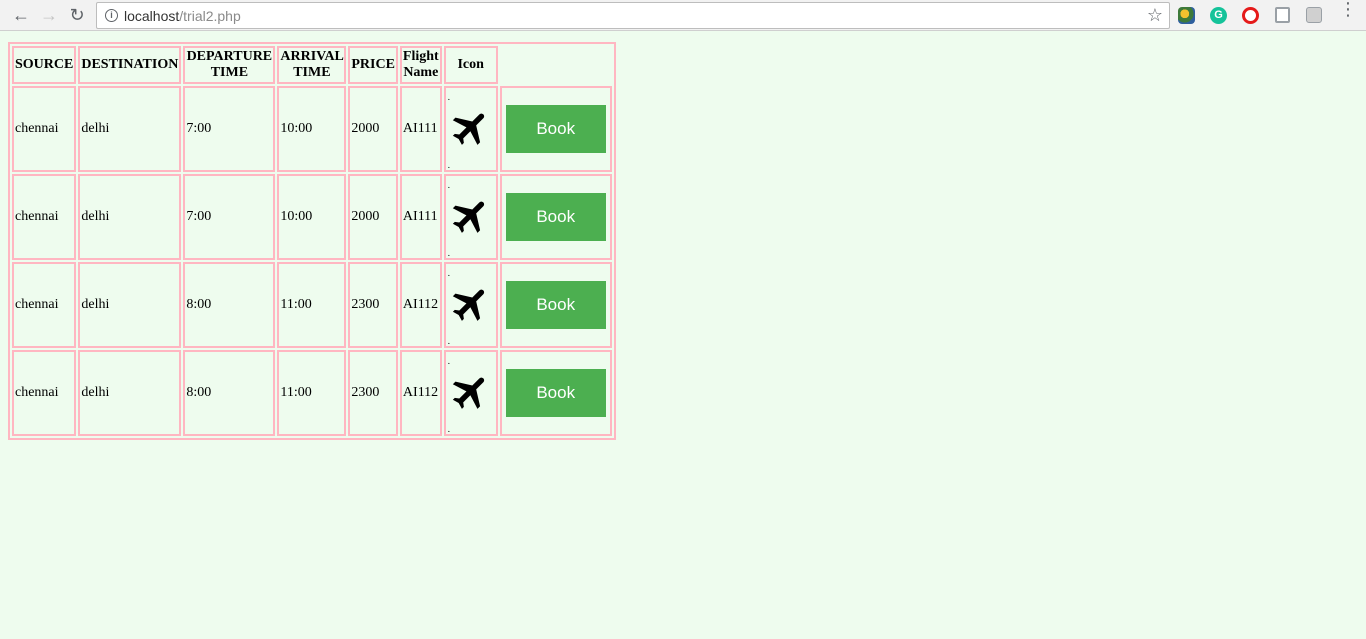 The width and height of the screenshot is (1366, 639). I want to click on header-price: PRICE, so click(373, 65).